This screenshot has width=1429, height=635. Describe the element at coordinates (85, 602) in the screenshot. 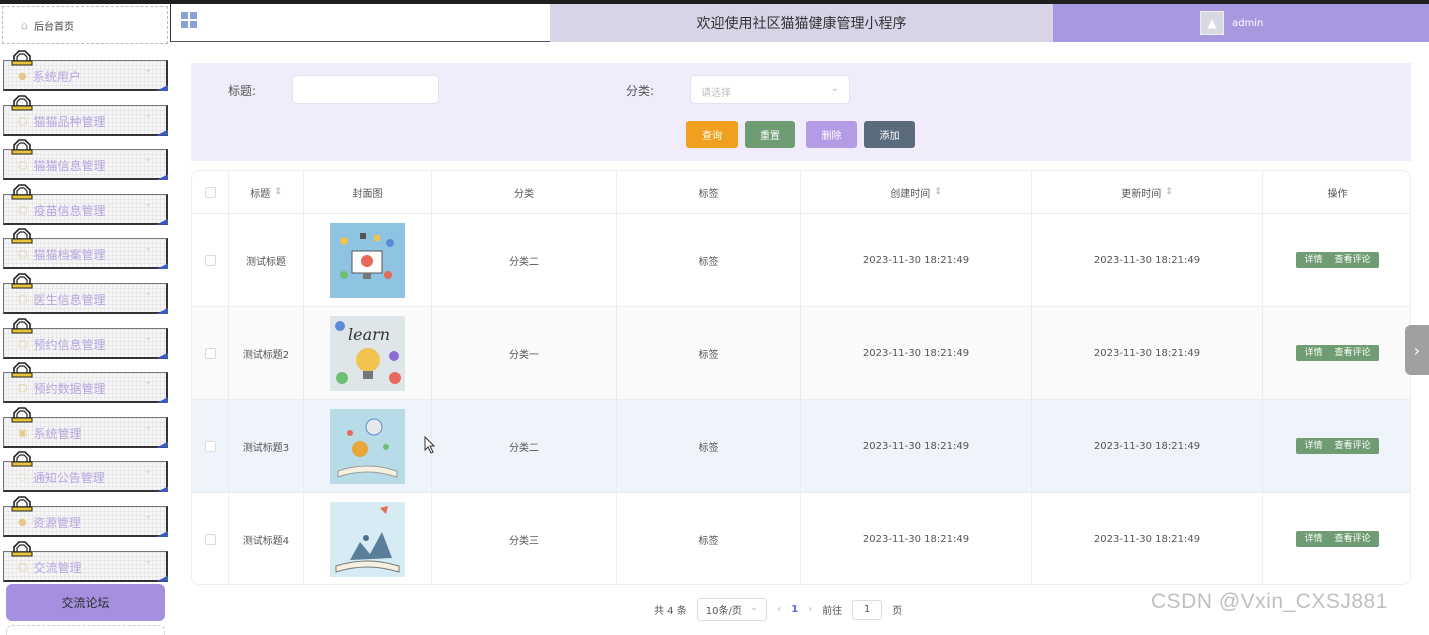

I see `forum-button: 交流论坛` at that location.